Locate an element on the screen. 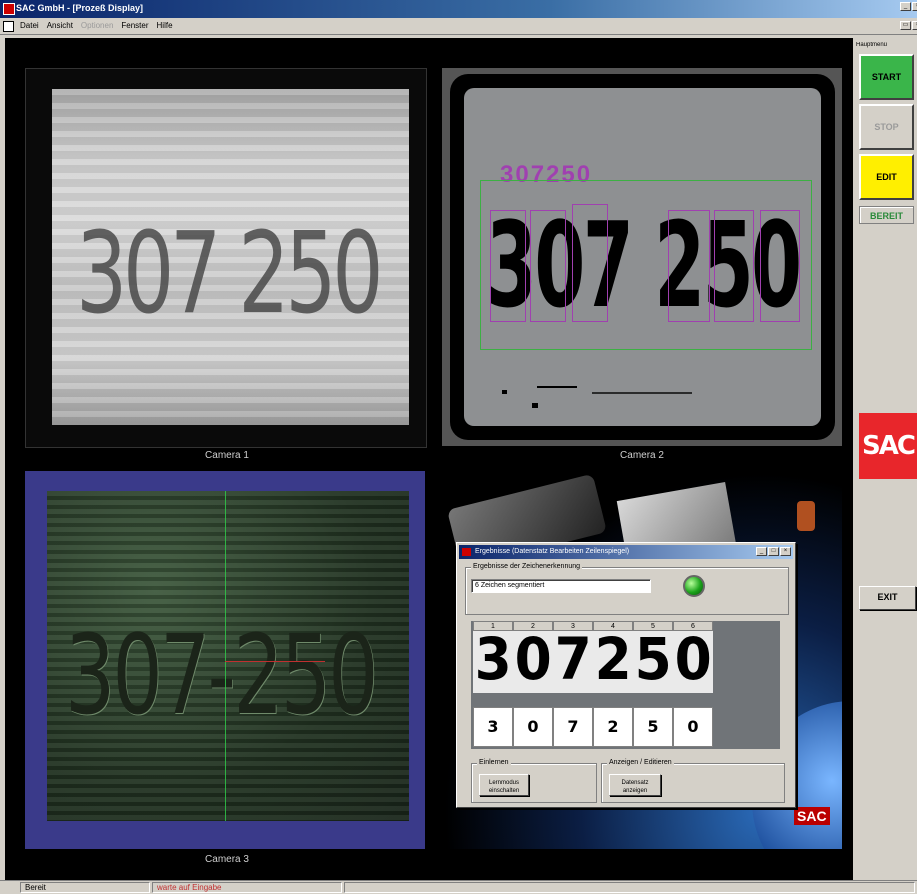  ocr-result-table: 1 3 3 2 0 0 3 7 7 4 2 2 5 5 5 6 0 0 is located at coordinates (625, 685).